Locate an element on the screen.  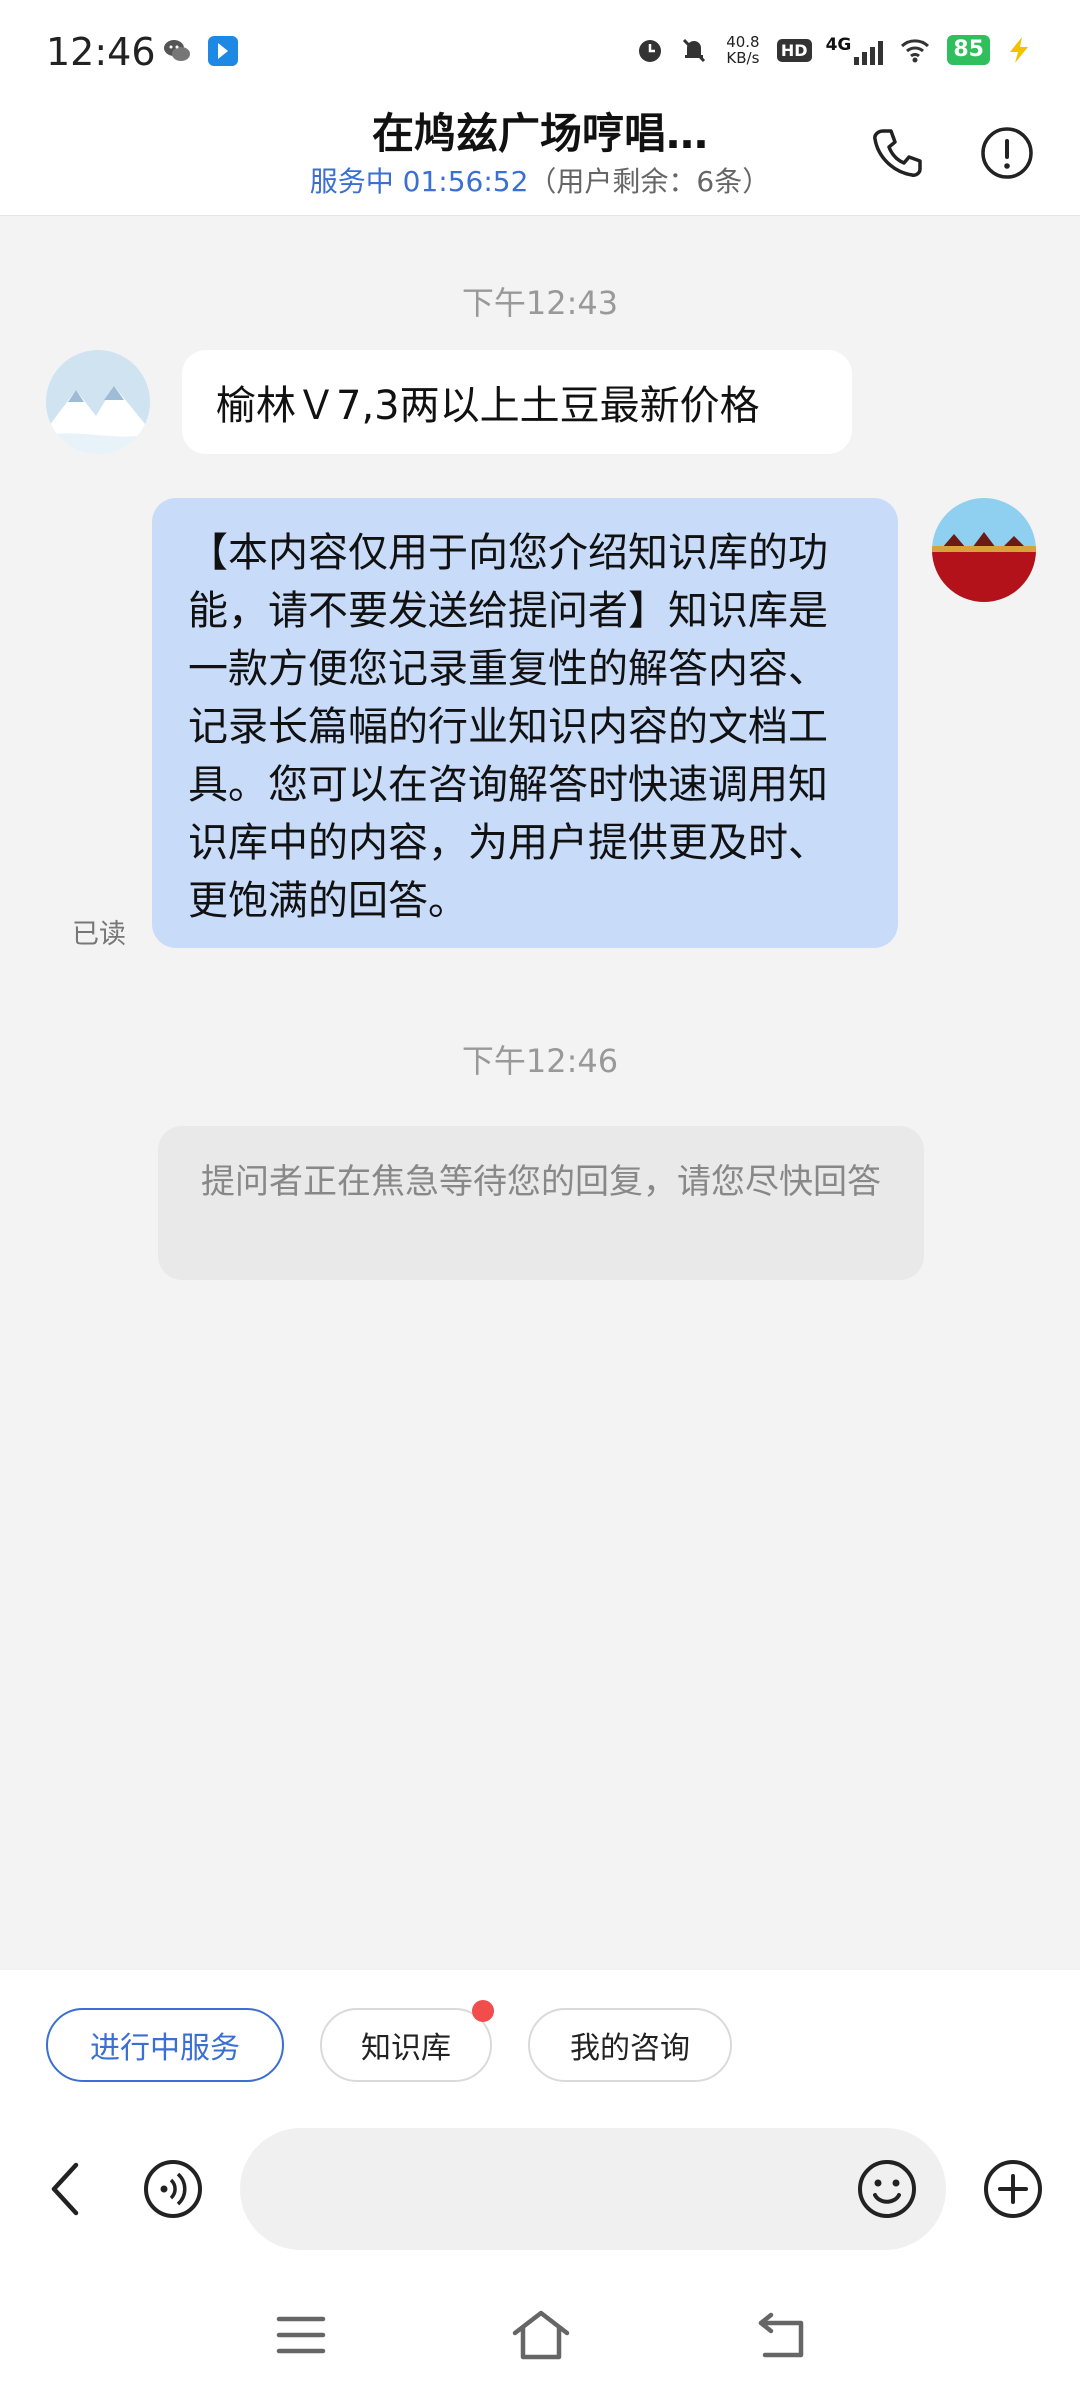
signal-icon: 4G is located at coordinates (855, 50).